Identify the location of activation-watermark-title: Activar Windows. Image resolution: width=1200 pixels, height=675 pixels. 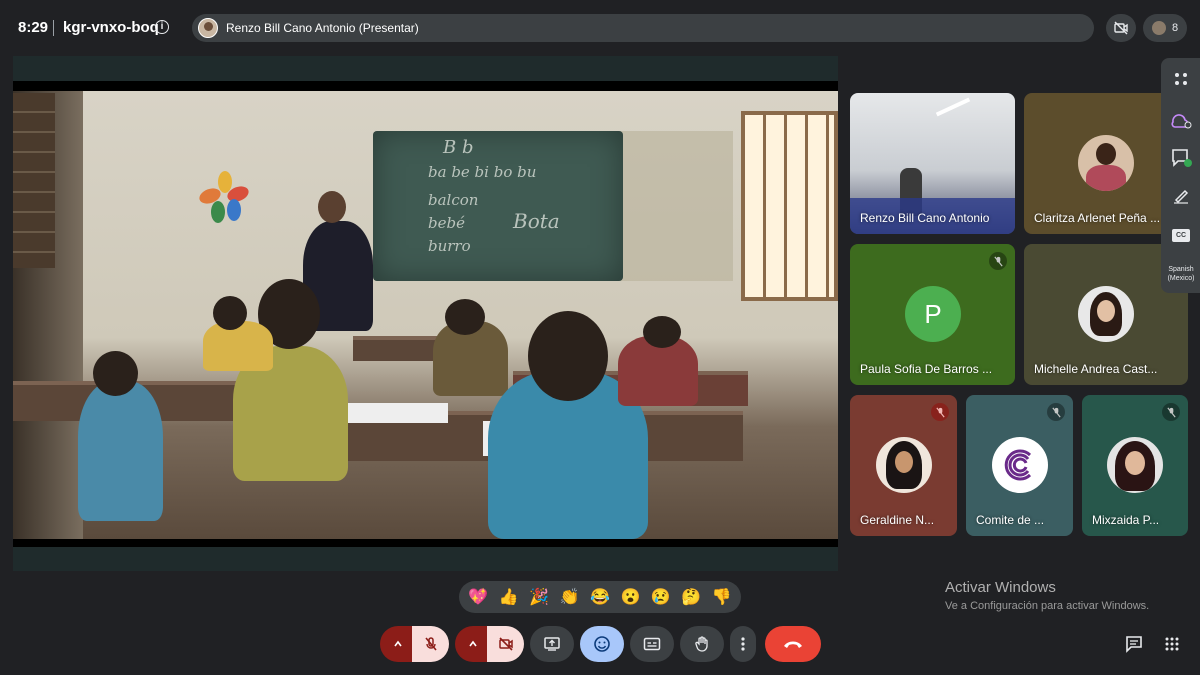
(1000, 587).